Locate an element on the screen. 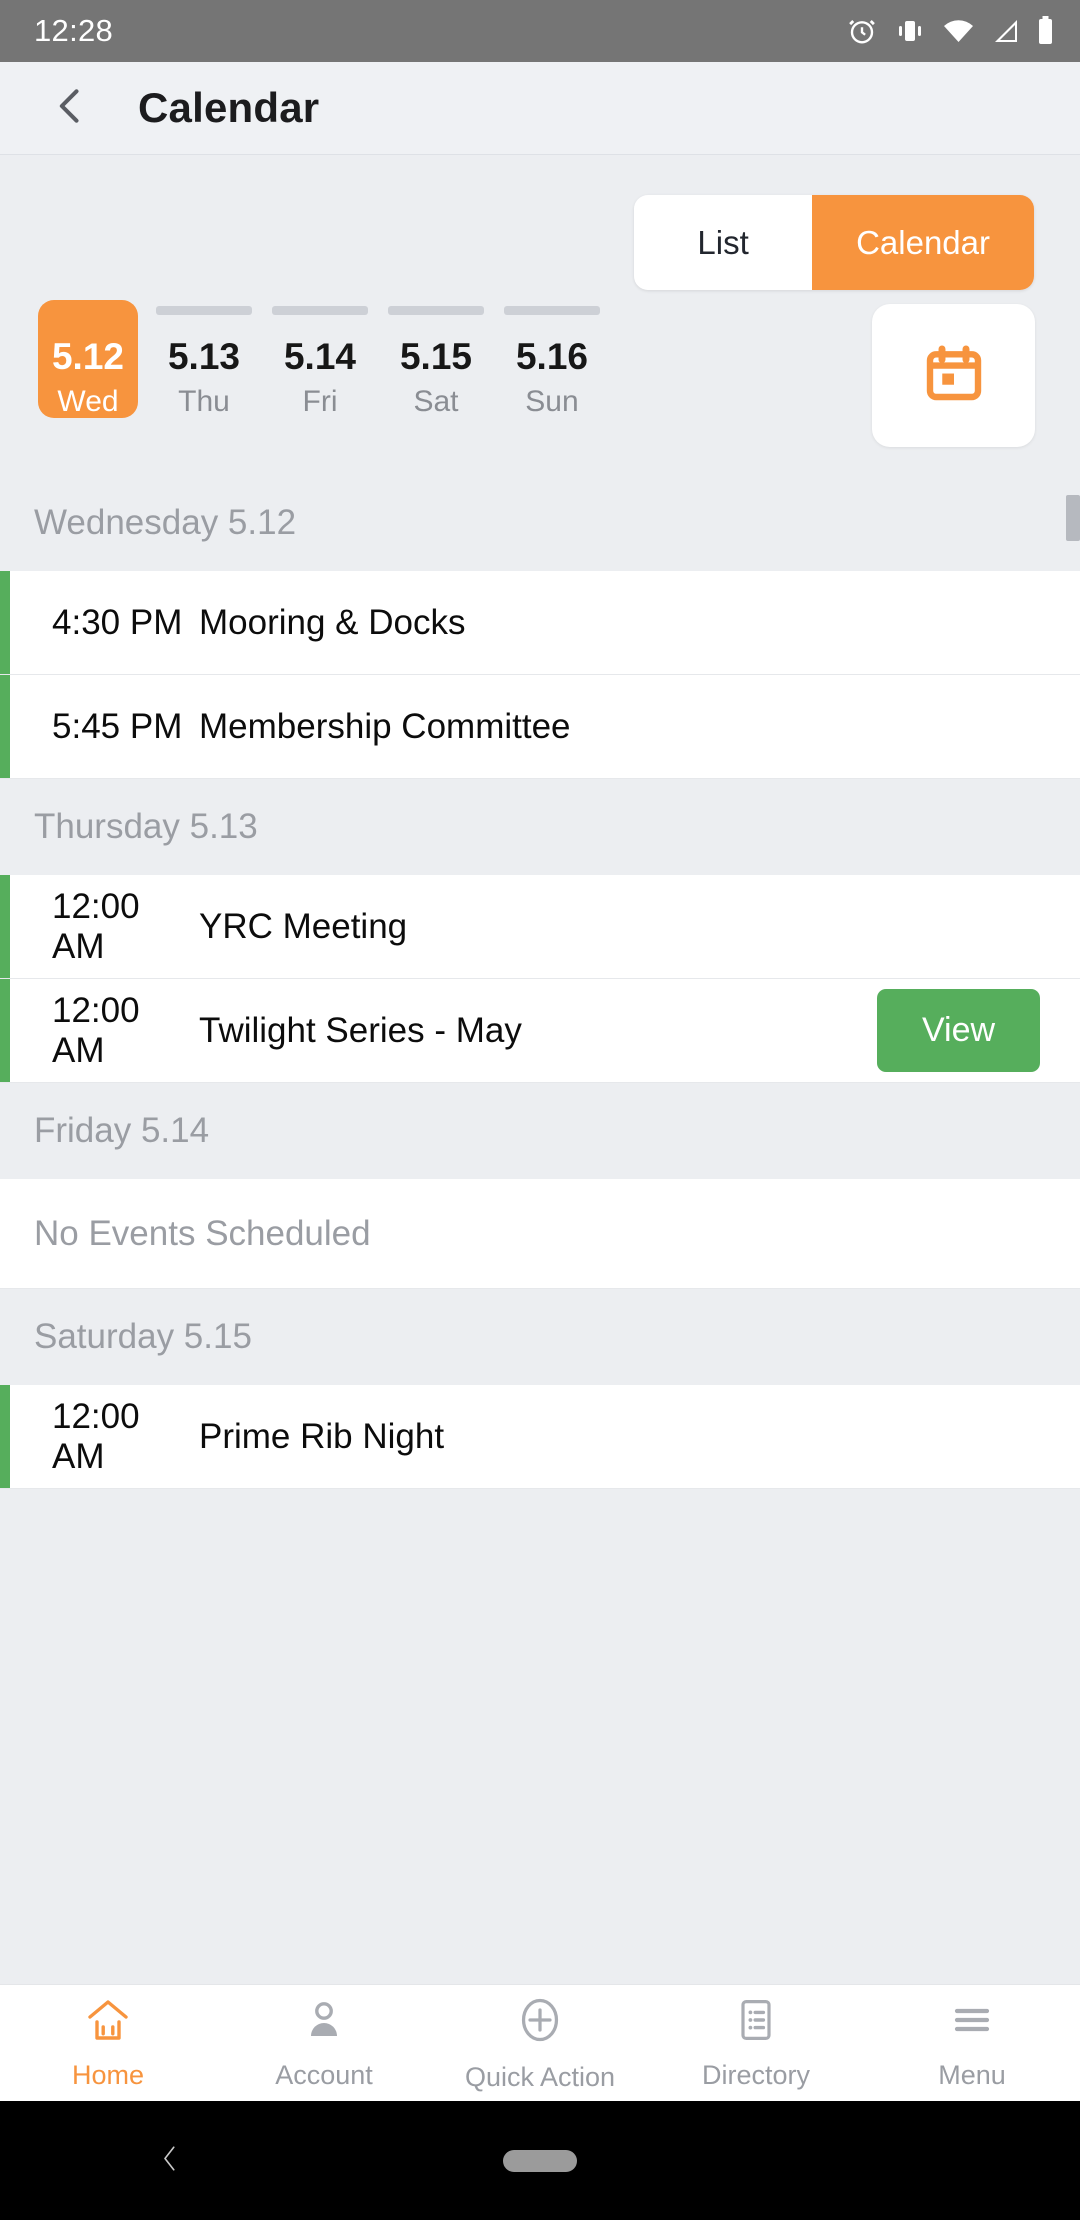 This screenshot has height=2220, width=1080. calendar-picker-icon is located at coordinates (954, 375).